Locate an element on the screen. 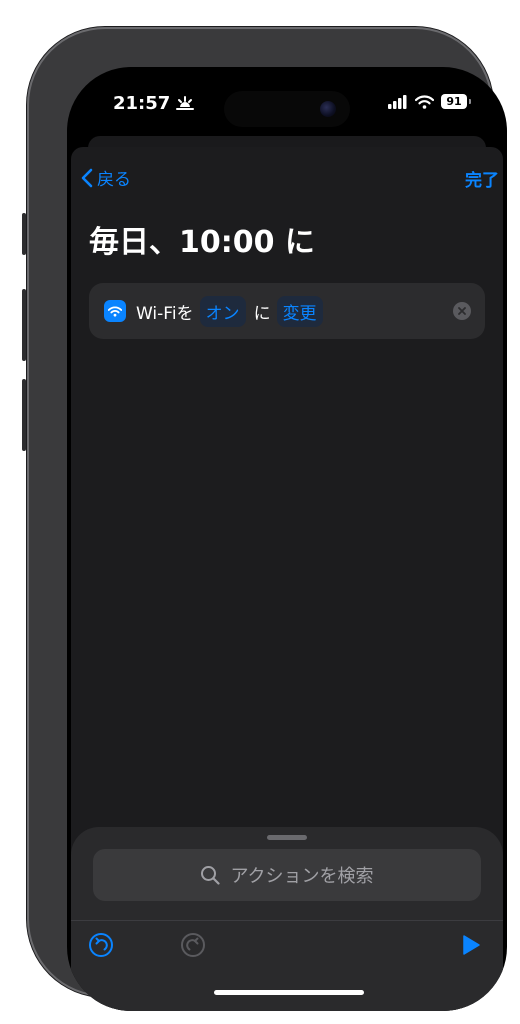  back-button: 戻る is located at coordinates (106, 177).